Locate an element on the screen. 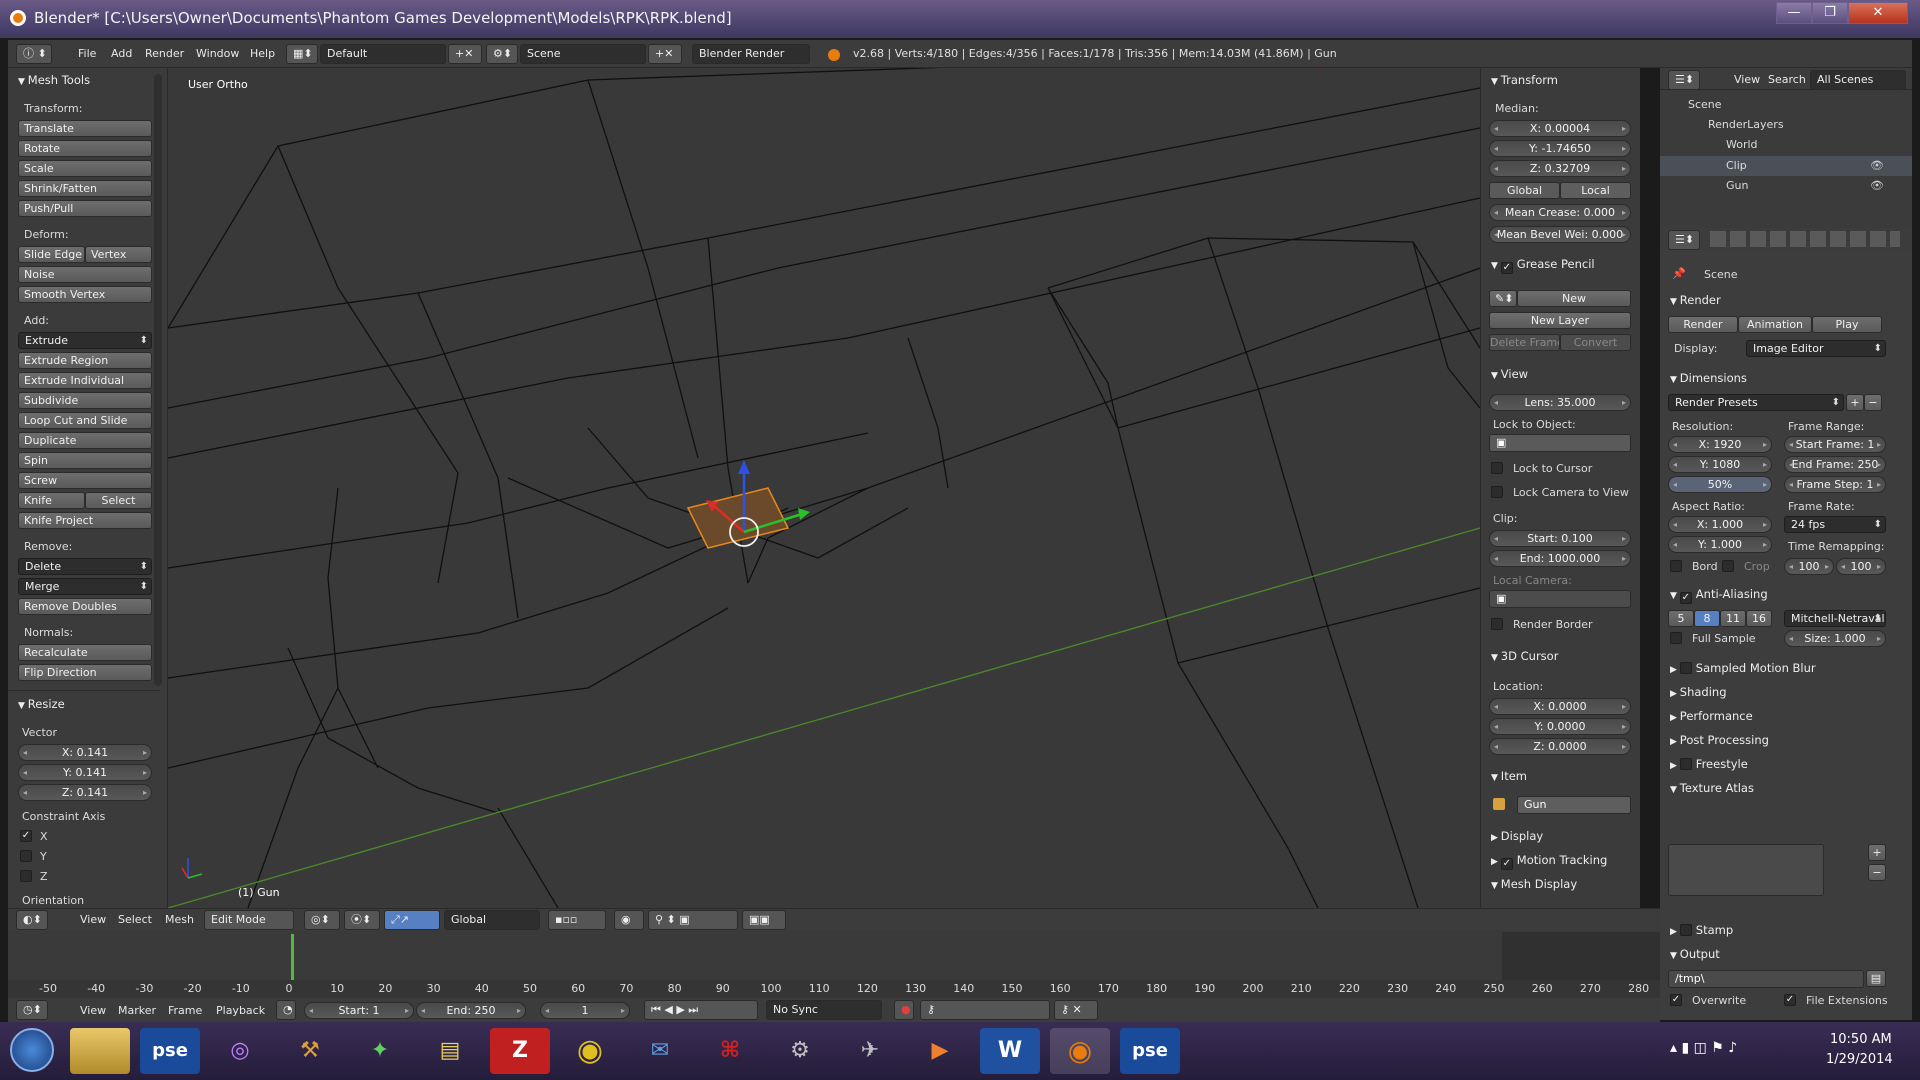  resize-x-field: X: 0.141 is located at coordinates (85, 752).